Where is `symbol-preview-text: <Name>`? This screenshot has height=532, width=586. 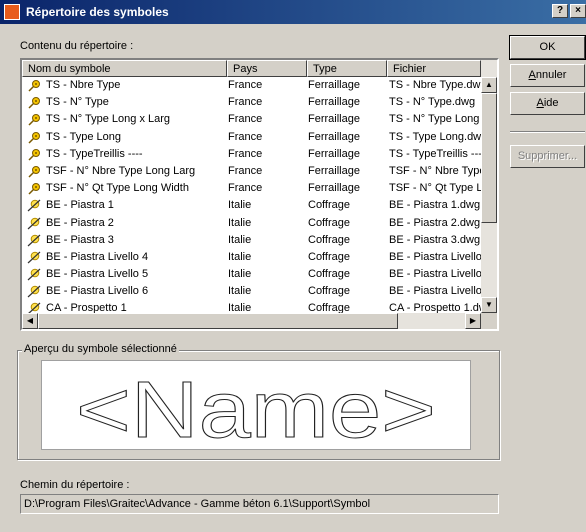
symbol-preview-text: <Name> is located at coordinates (256, 407).